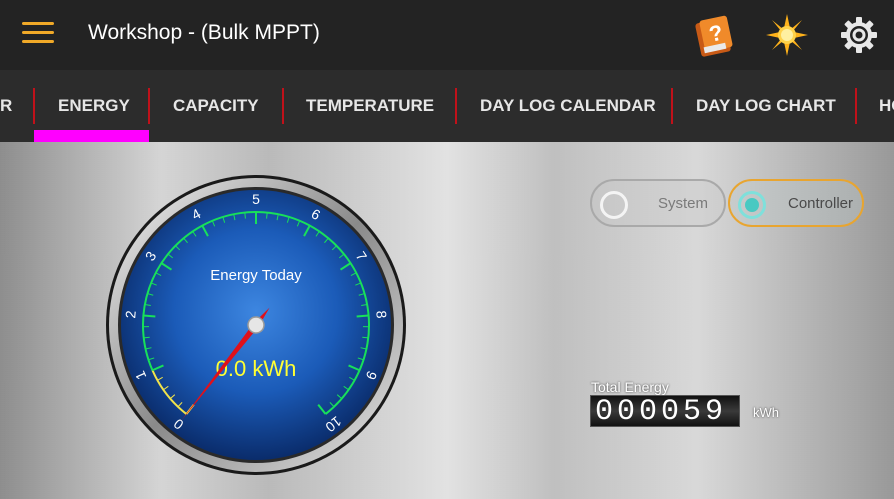 The height and width of the screenshot is (499, 894). What do you see at coordinates (256, 275) in the screenshot?
I see `gauge-title: Energy Today` at bounding box center [256, 275].